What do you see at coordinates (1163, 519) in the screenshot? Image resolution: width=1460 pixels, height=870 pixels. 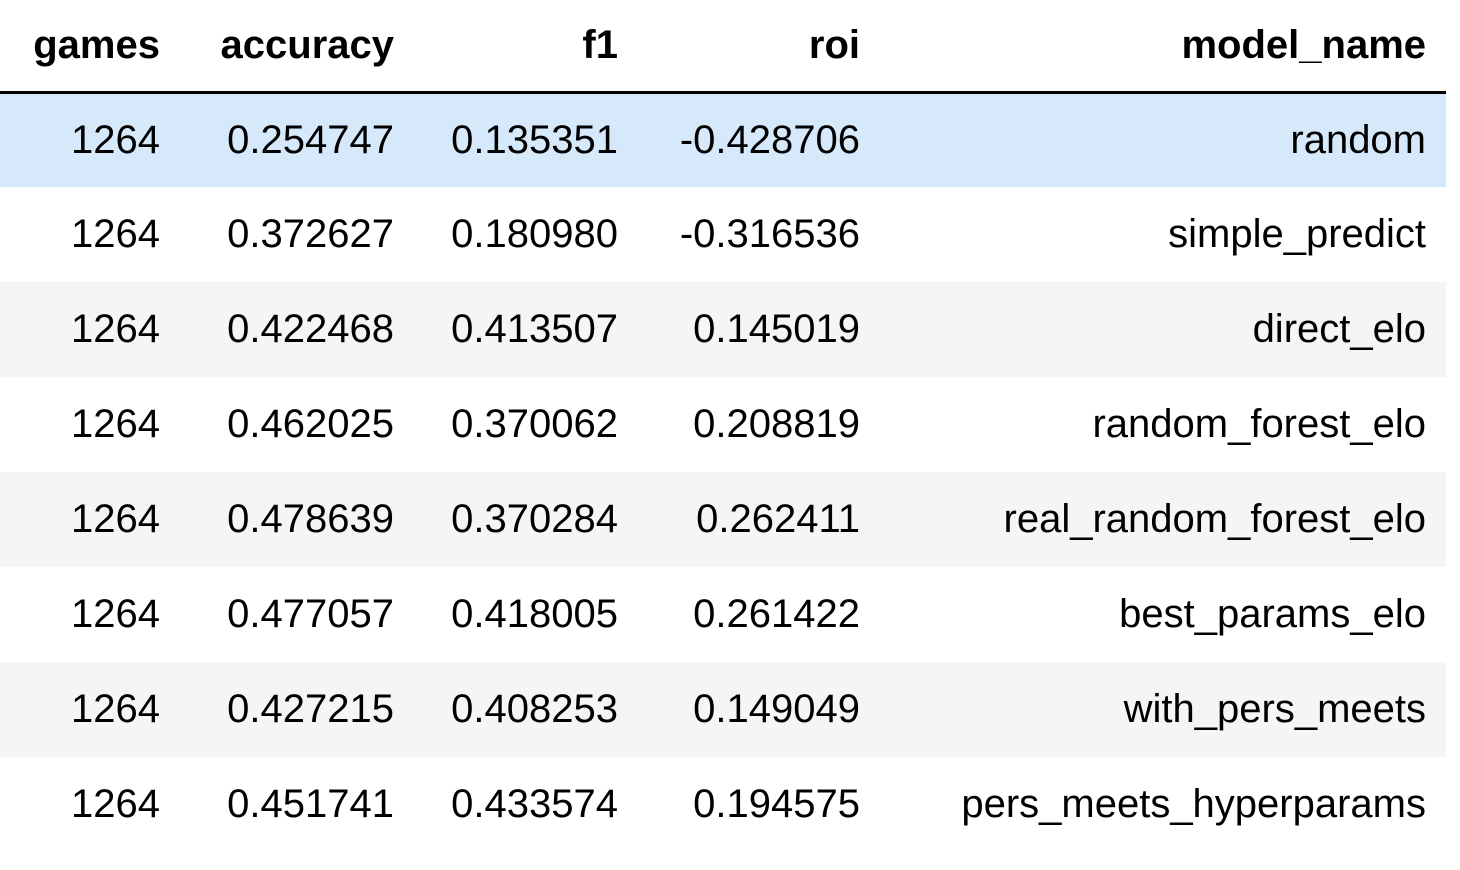 I see `cell-model-name: real_random_forest_elo` at bounding box center [1163, 519].